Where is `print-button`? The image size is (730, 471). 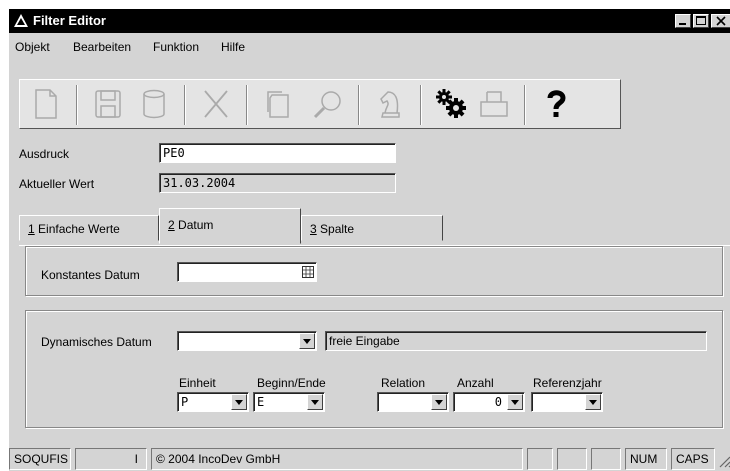
print-button is located at coordinates (494, 104).